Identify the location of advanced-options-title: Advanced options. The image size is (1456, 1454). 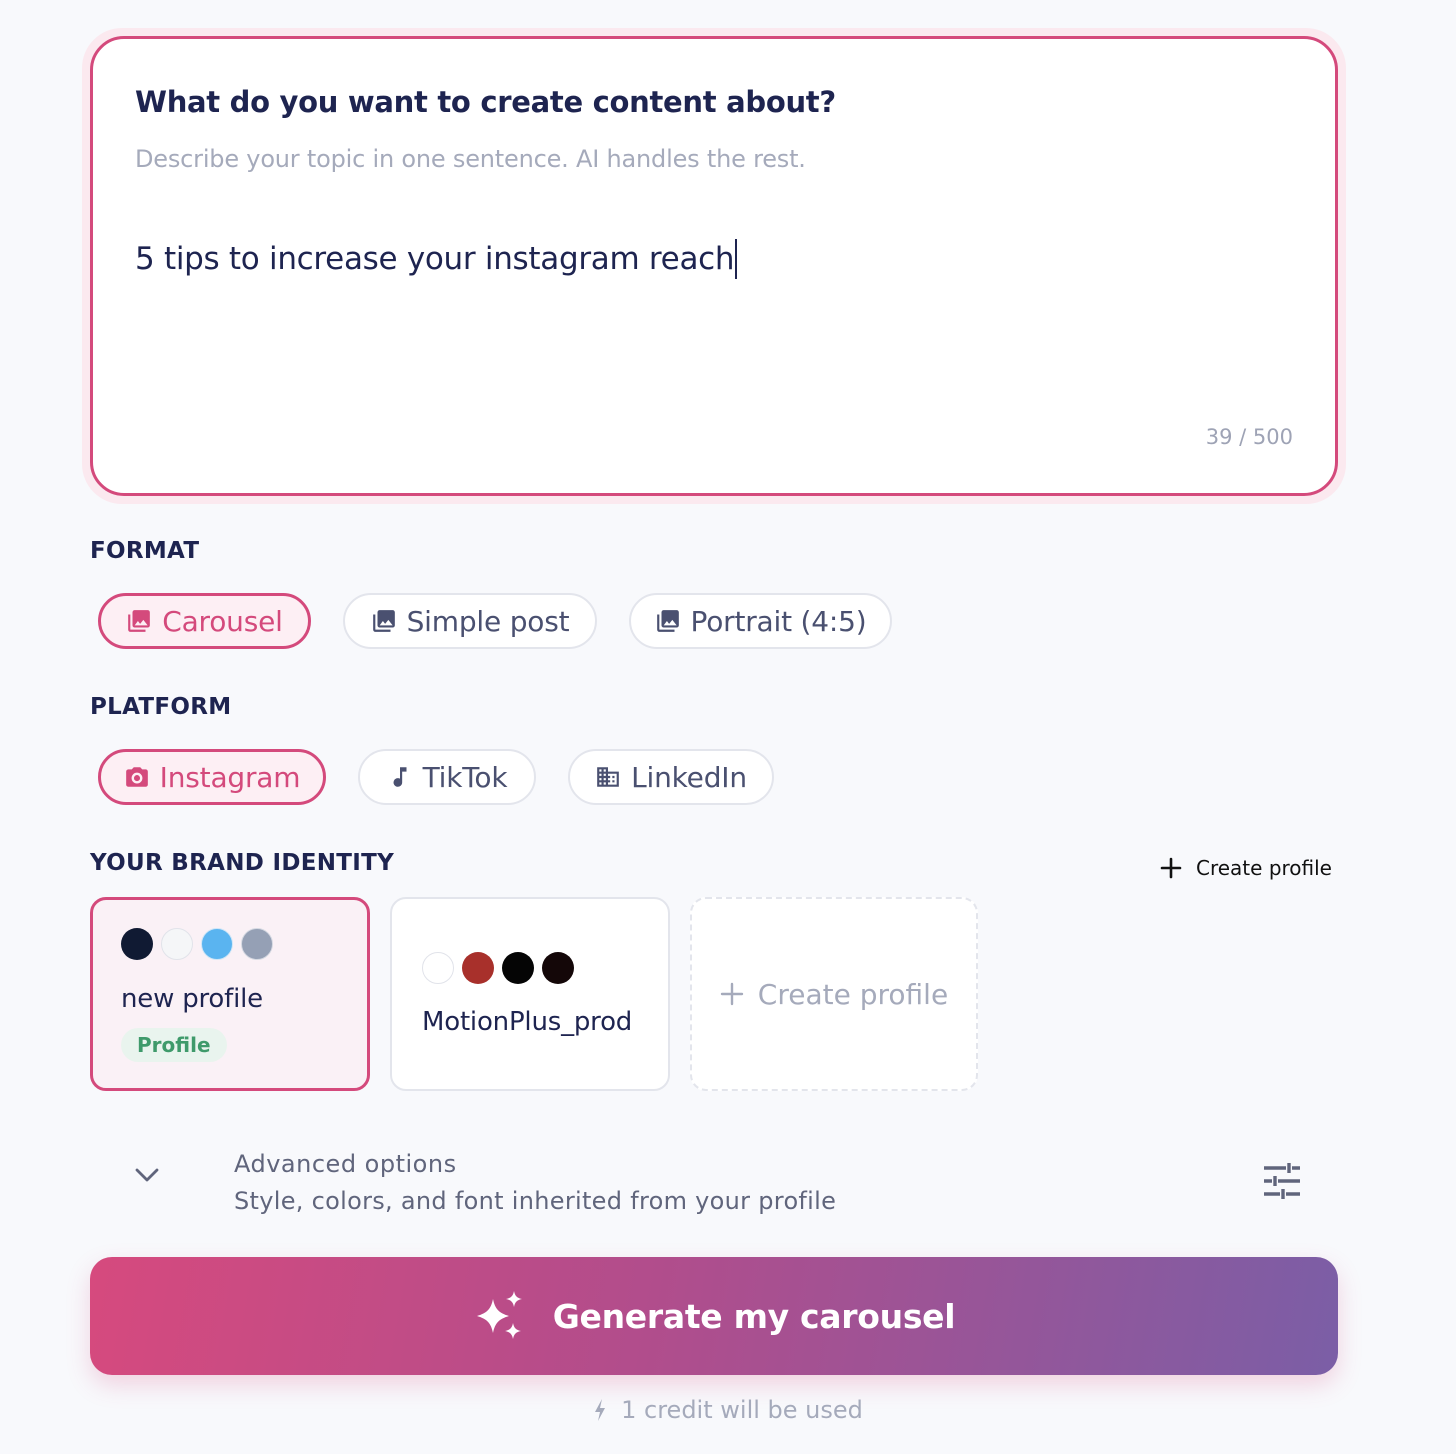
(345, 1164).